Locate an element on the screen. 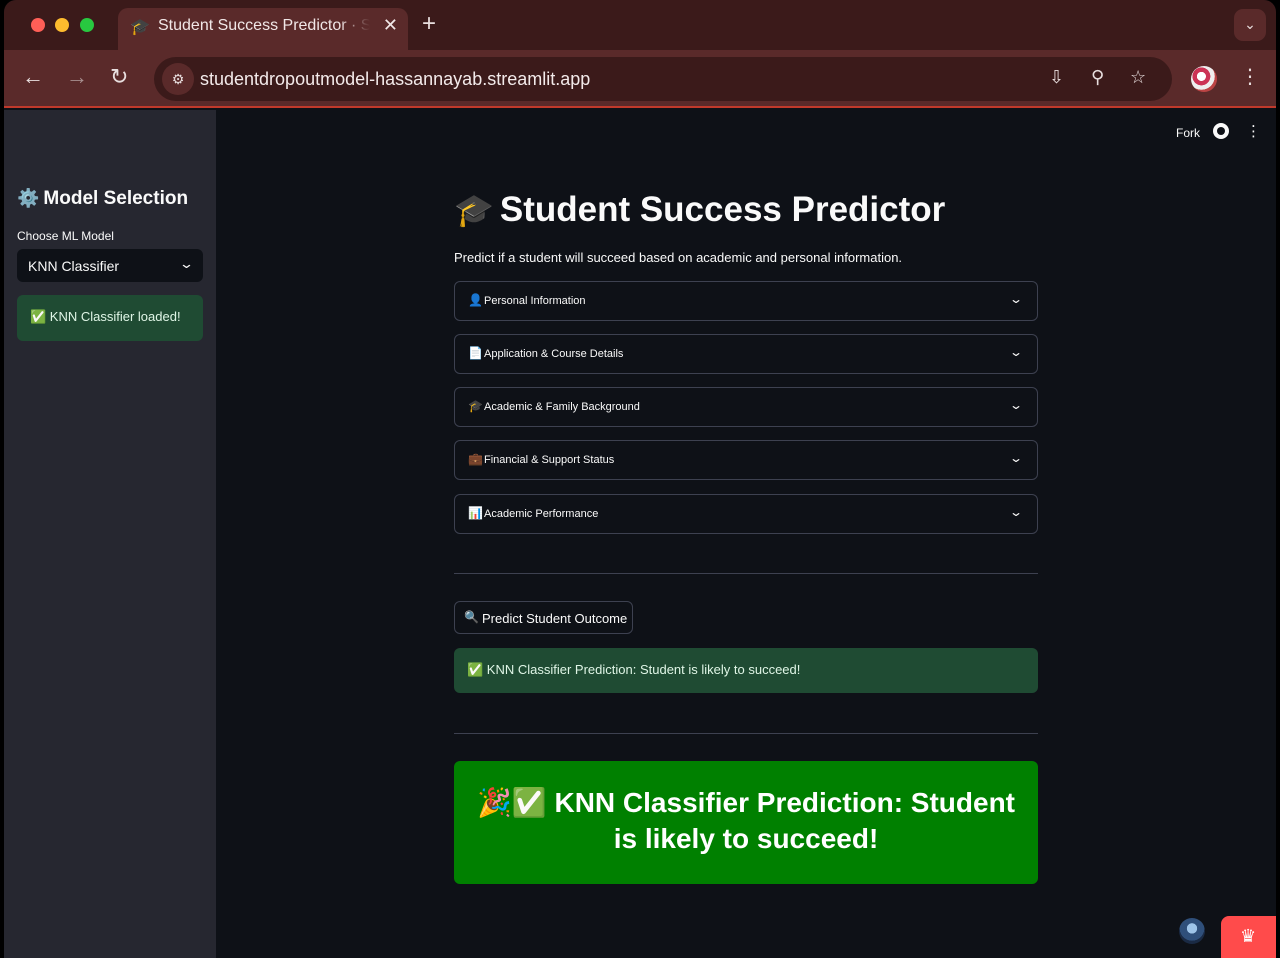 The image size is (1280, 958). expander-label: Academic & Family Background is located at coordinates (562, 407).